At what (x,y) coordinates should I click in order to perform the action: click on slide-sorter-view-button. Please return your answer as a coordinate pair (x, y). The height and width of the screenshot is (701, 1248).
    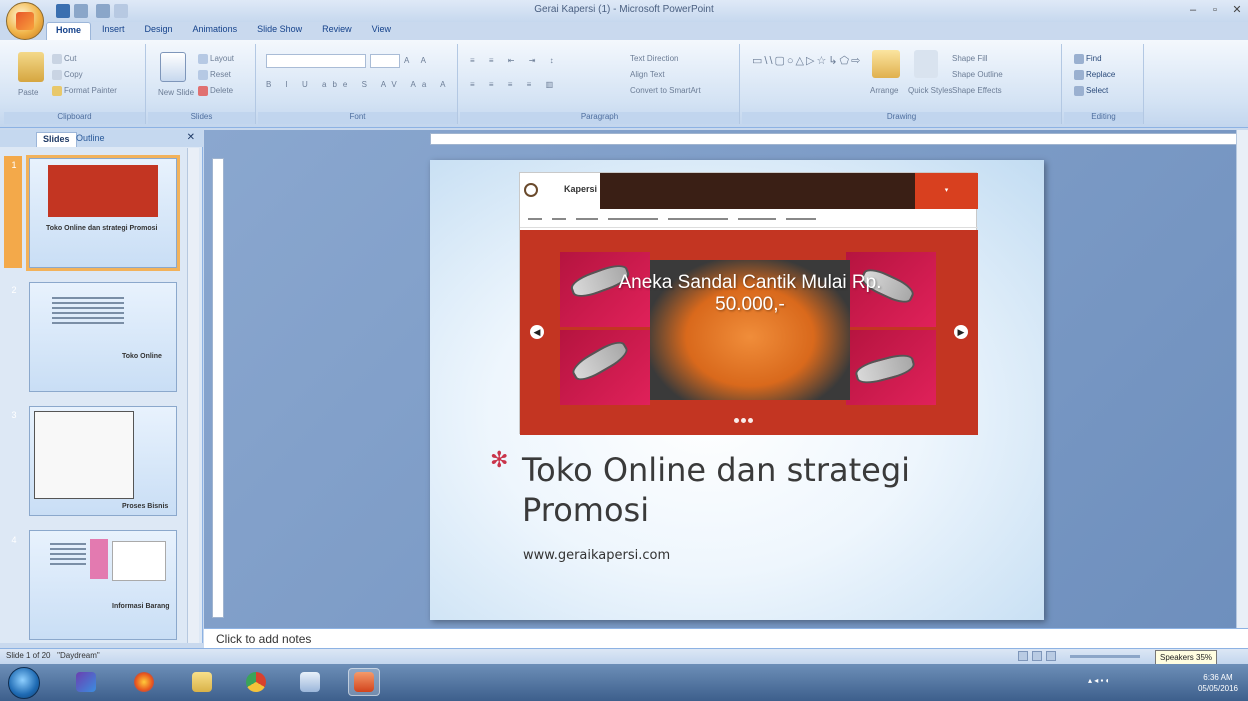
    Looking at the image, I should click on (1037, 656).